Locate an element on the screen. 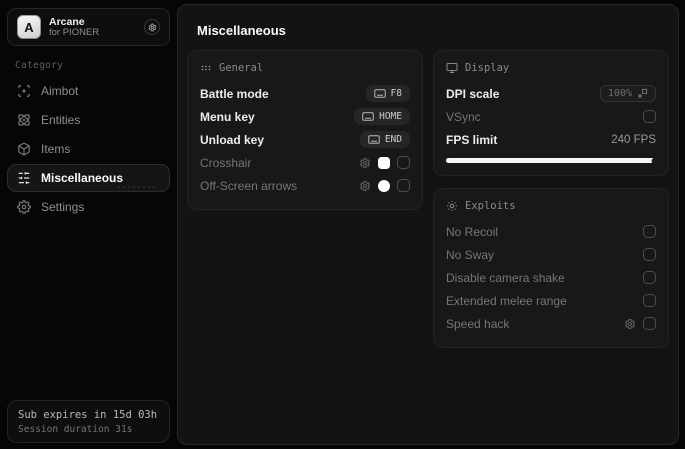 Image resolution: width=685 pixels, height=449 pixels. no-recoil-label: No Recoil is located at coordinates (472, 231).